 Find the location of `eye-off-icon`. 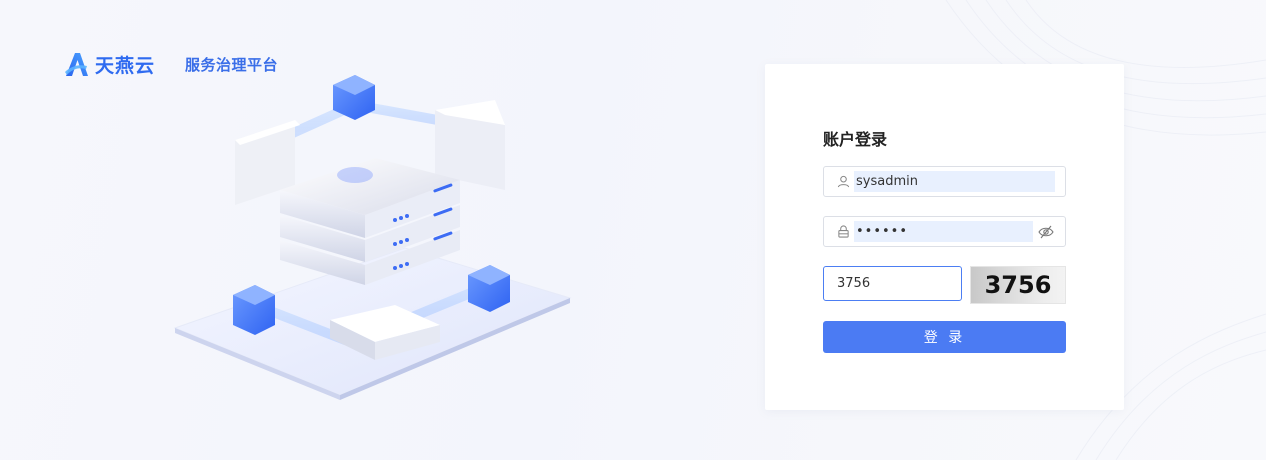

eye-off-icon is located at coordinates (1046, 232).